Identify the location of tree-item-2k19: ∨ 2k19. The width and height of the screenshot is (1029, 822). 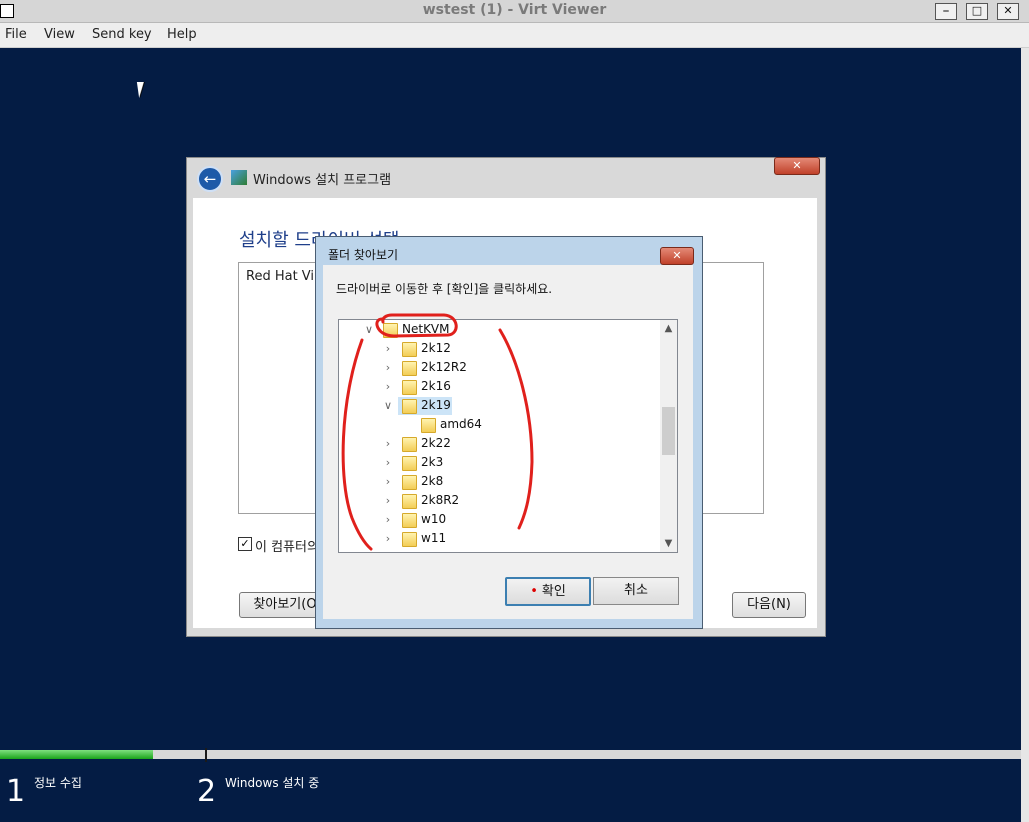
(499, 406).